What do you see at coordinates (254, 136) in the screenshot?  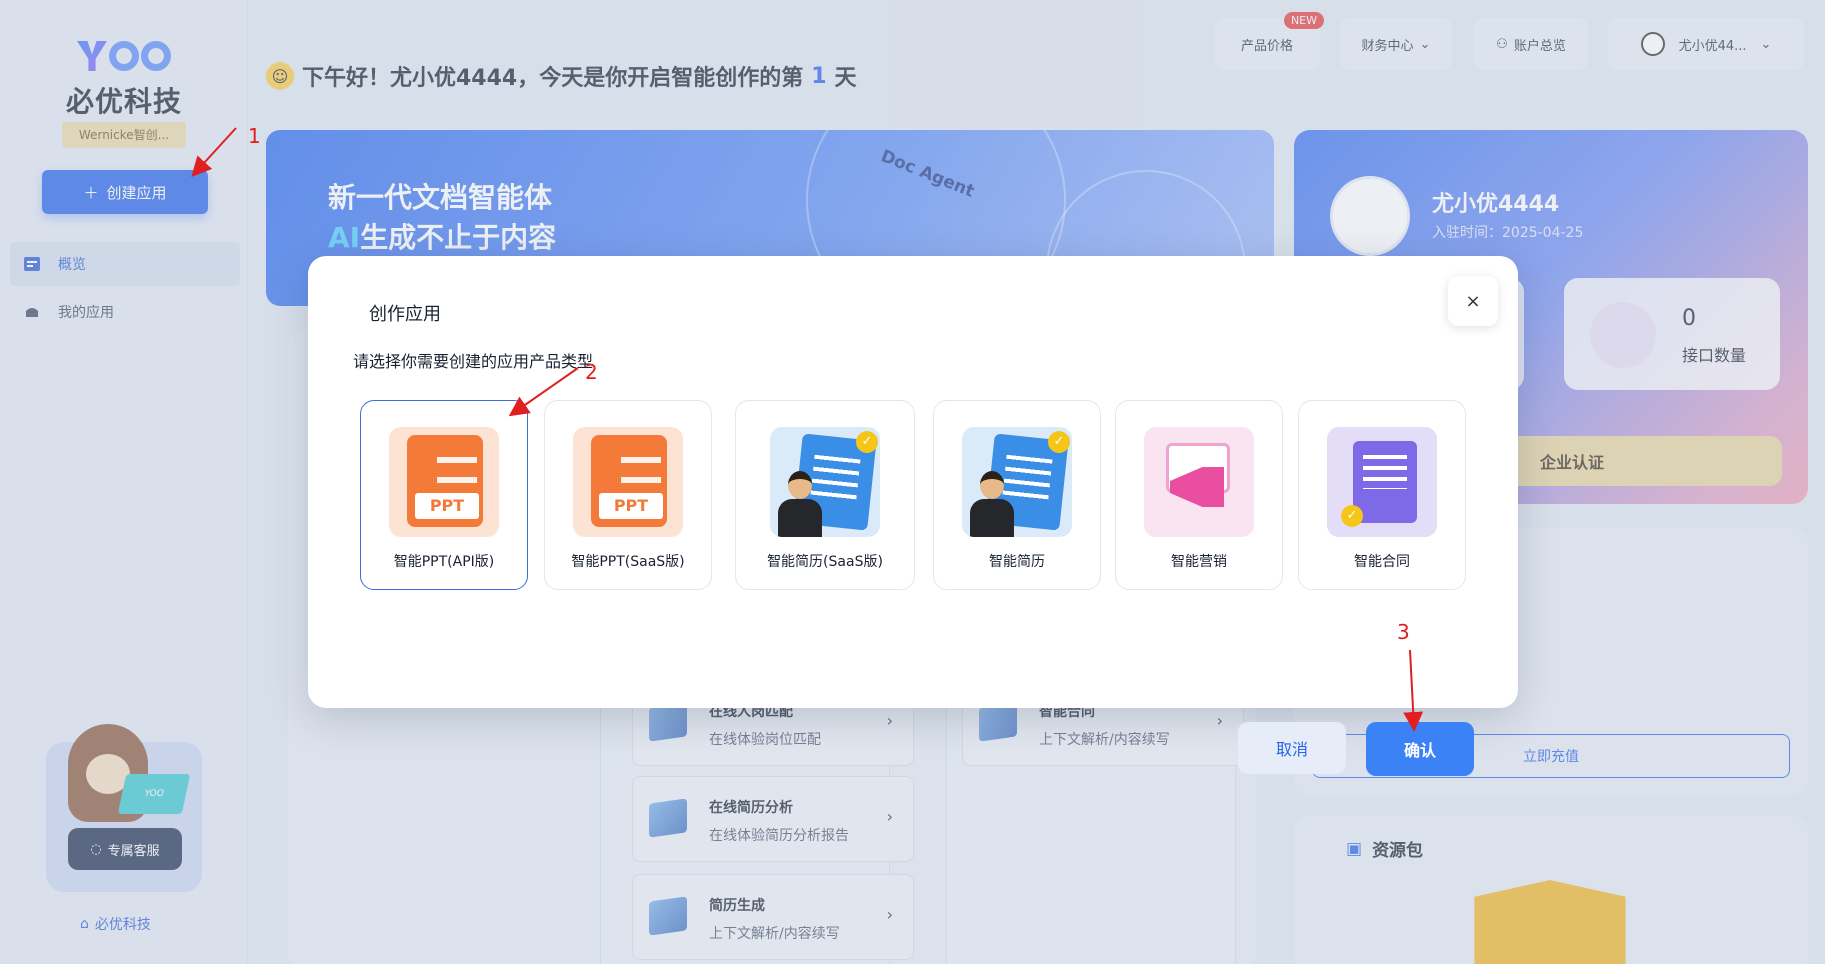 I see `annotation-1: 1` at bounding box center [254, 136].